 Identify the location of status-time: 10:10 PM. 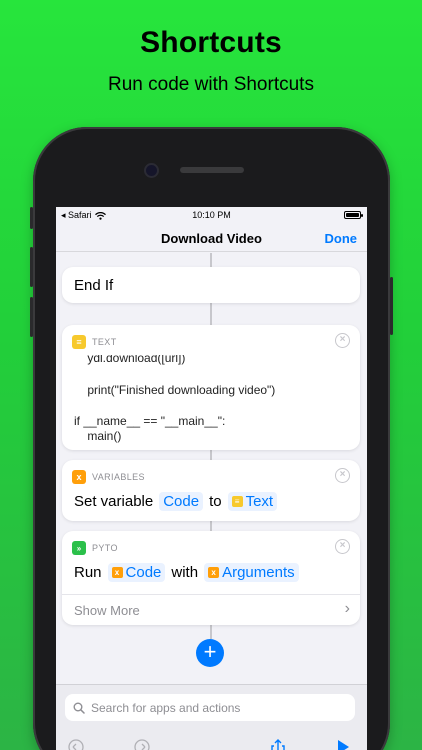
(211, 215).